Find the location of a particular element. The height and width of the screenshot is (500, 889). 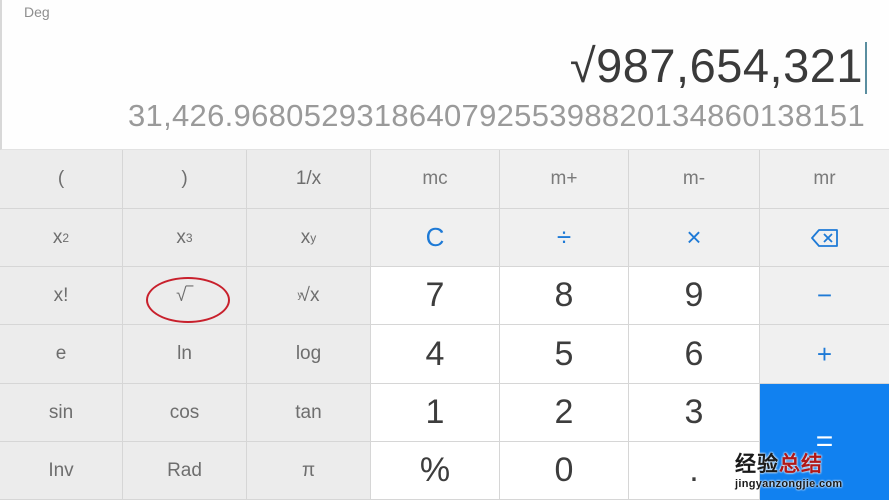

add-key: + is located at coordinates (824, 354).